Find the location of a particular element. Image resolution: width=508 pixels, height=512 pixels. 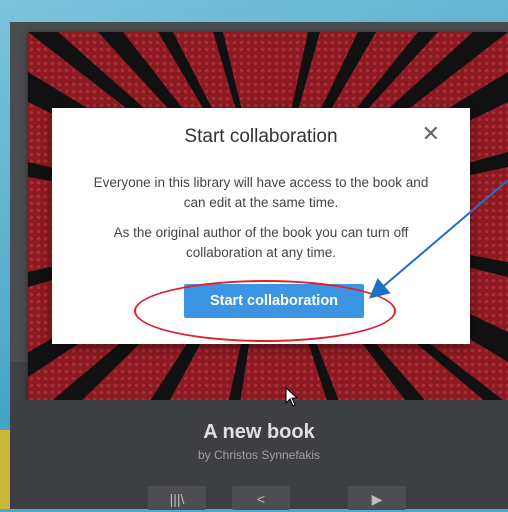

book-title: A new book is located at coordinates (259, 432).